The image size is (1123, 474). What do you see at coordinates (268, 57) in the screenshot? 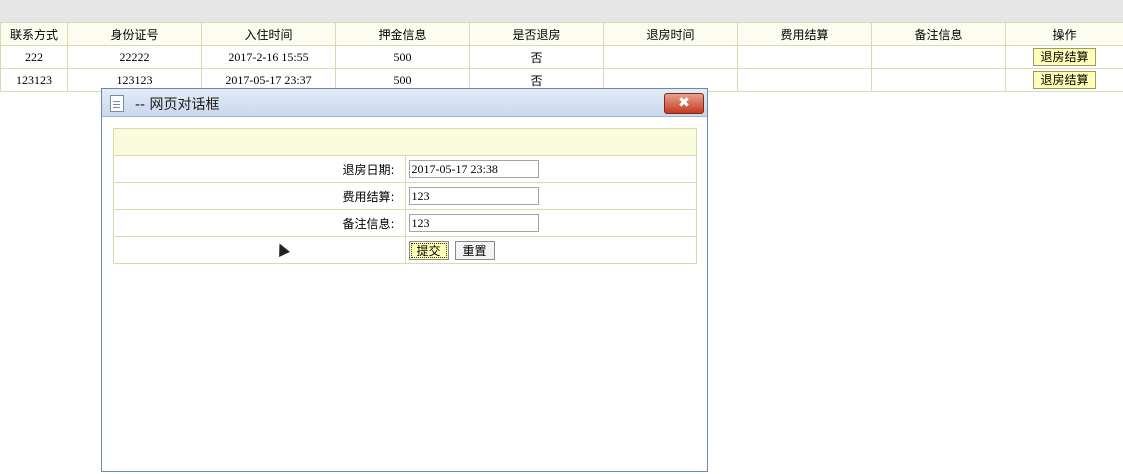
I see `cell-checkin-time: 2017-2-16 15:55` at bounding box center [268, 57].